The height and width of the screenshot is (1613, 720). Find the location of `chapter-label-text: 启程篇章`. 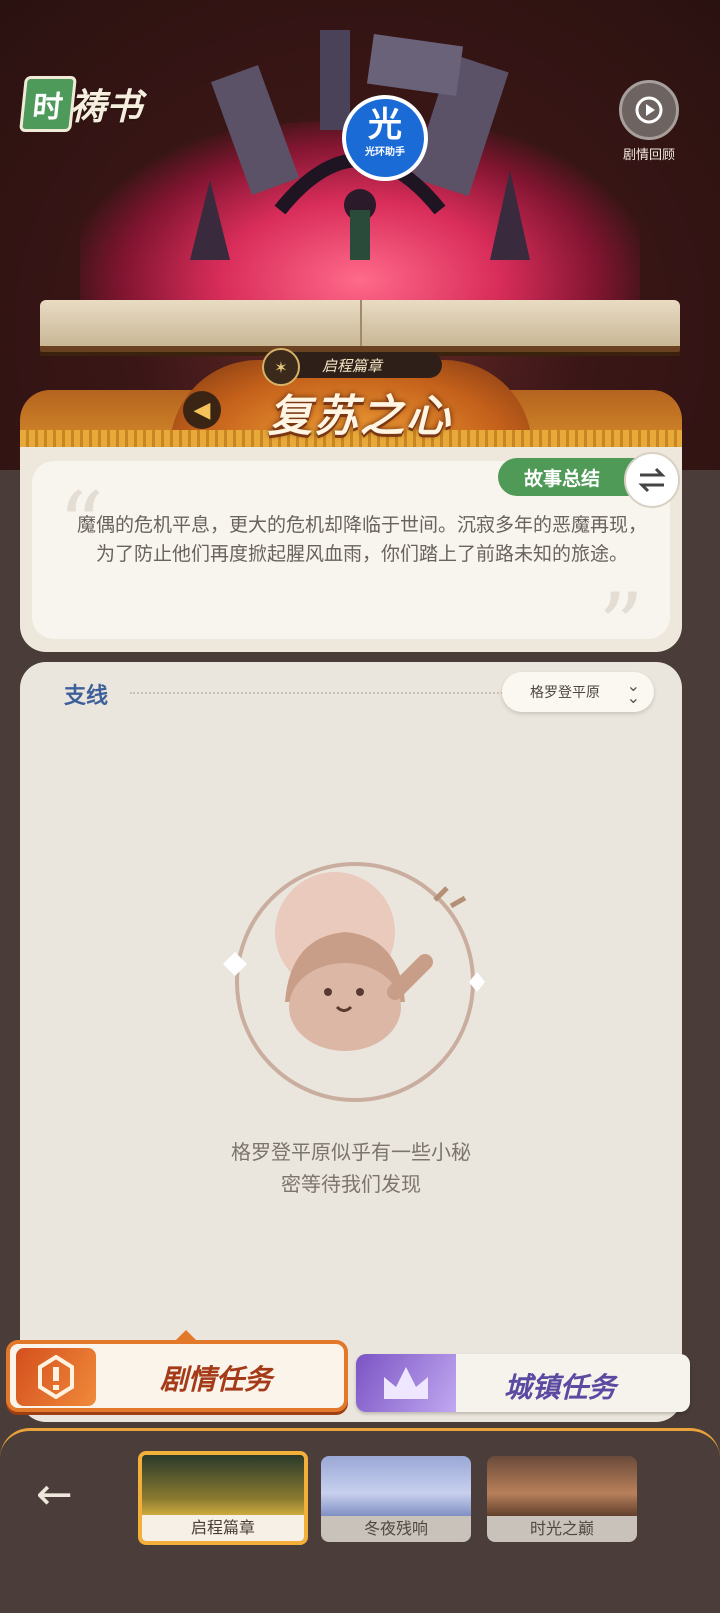

chapter-label-text: 启程篇章 is located at coordinates (351, 365).